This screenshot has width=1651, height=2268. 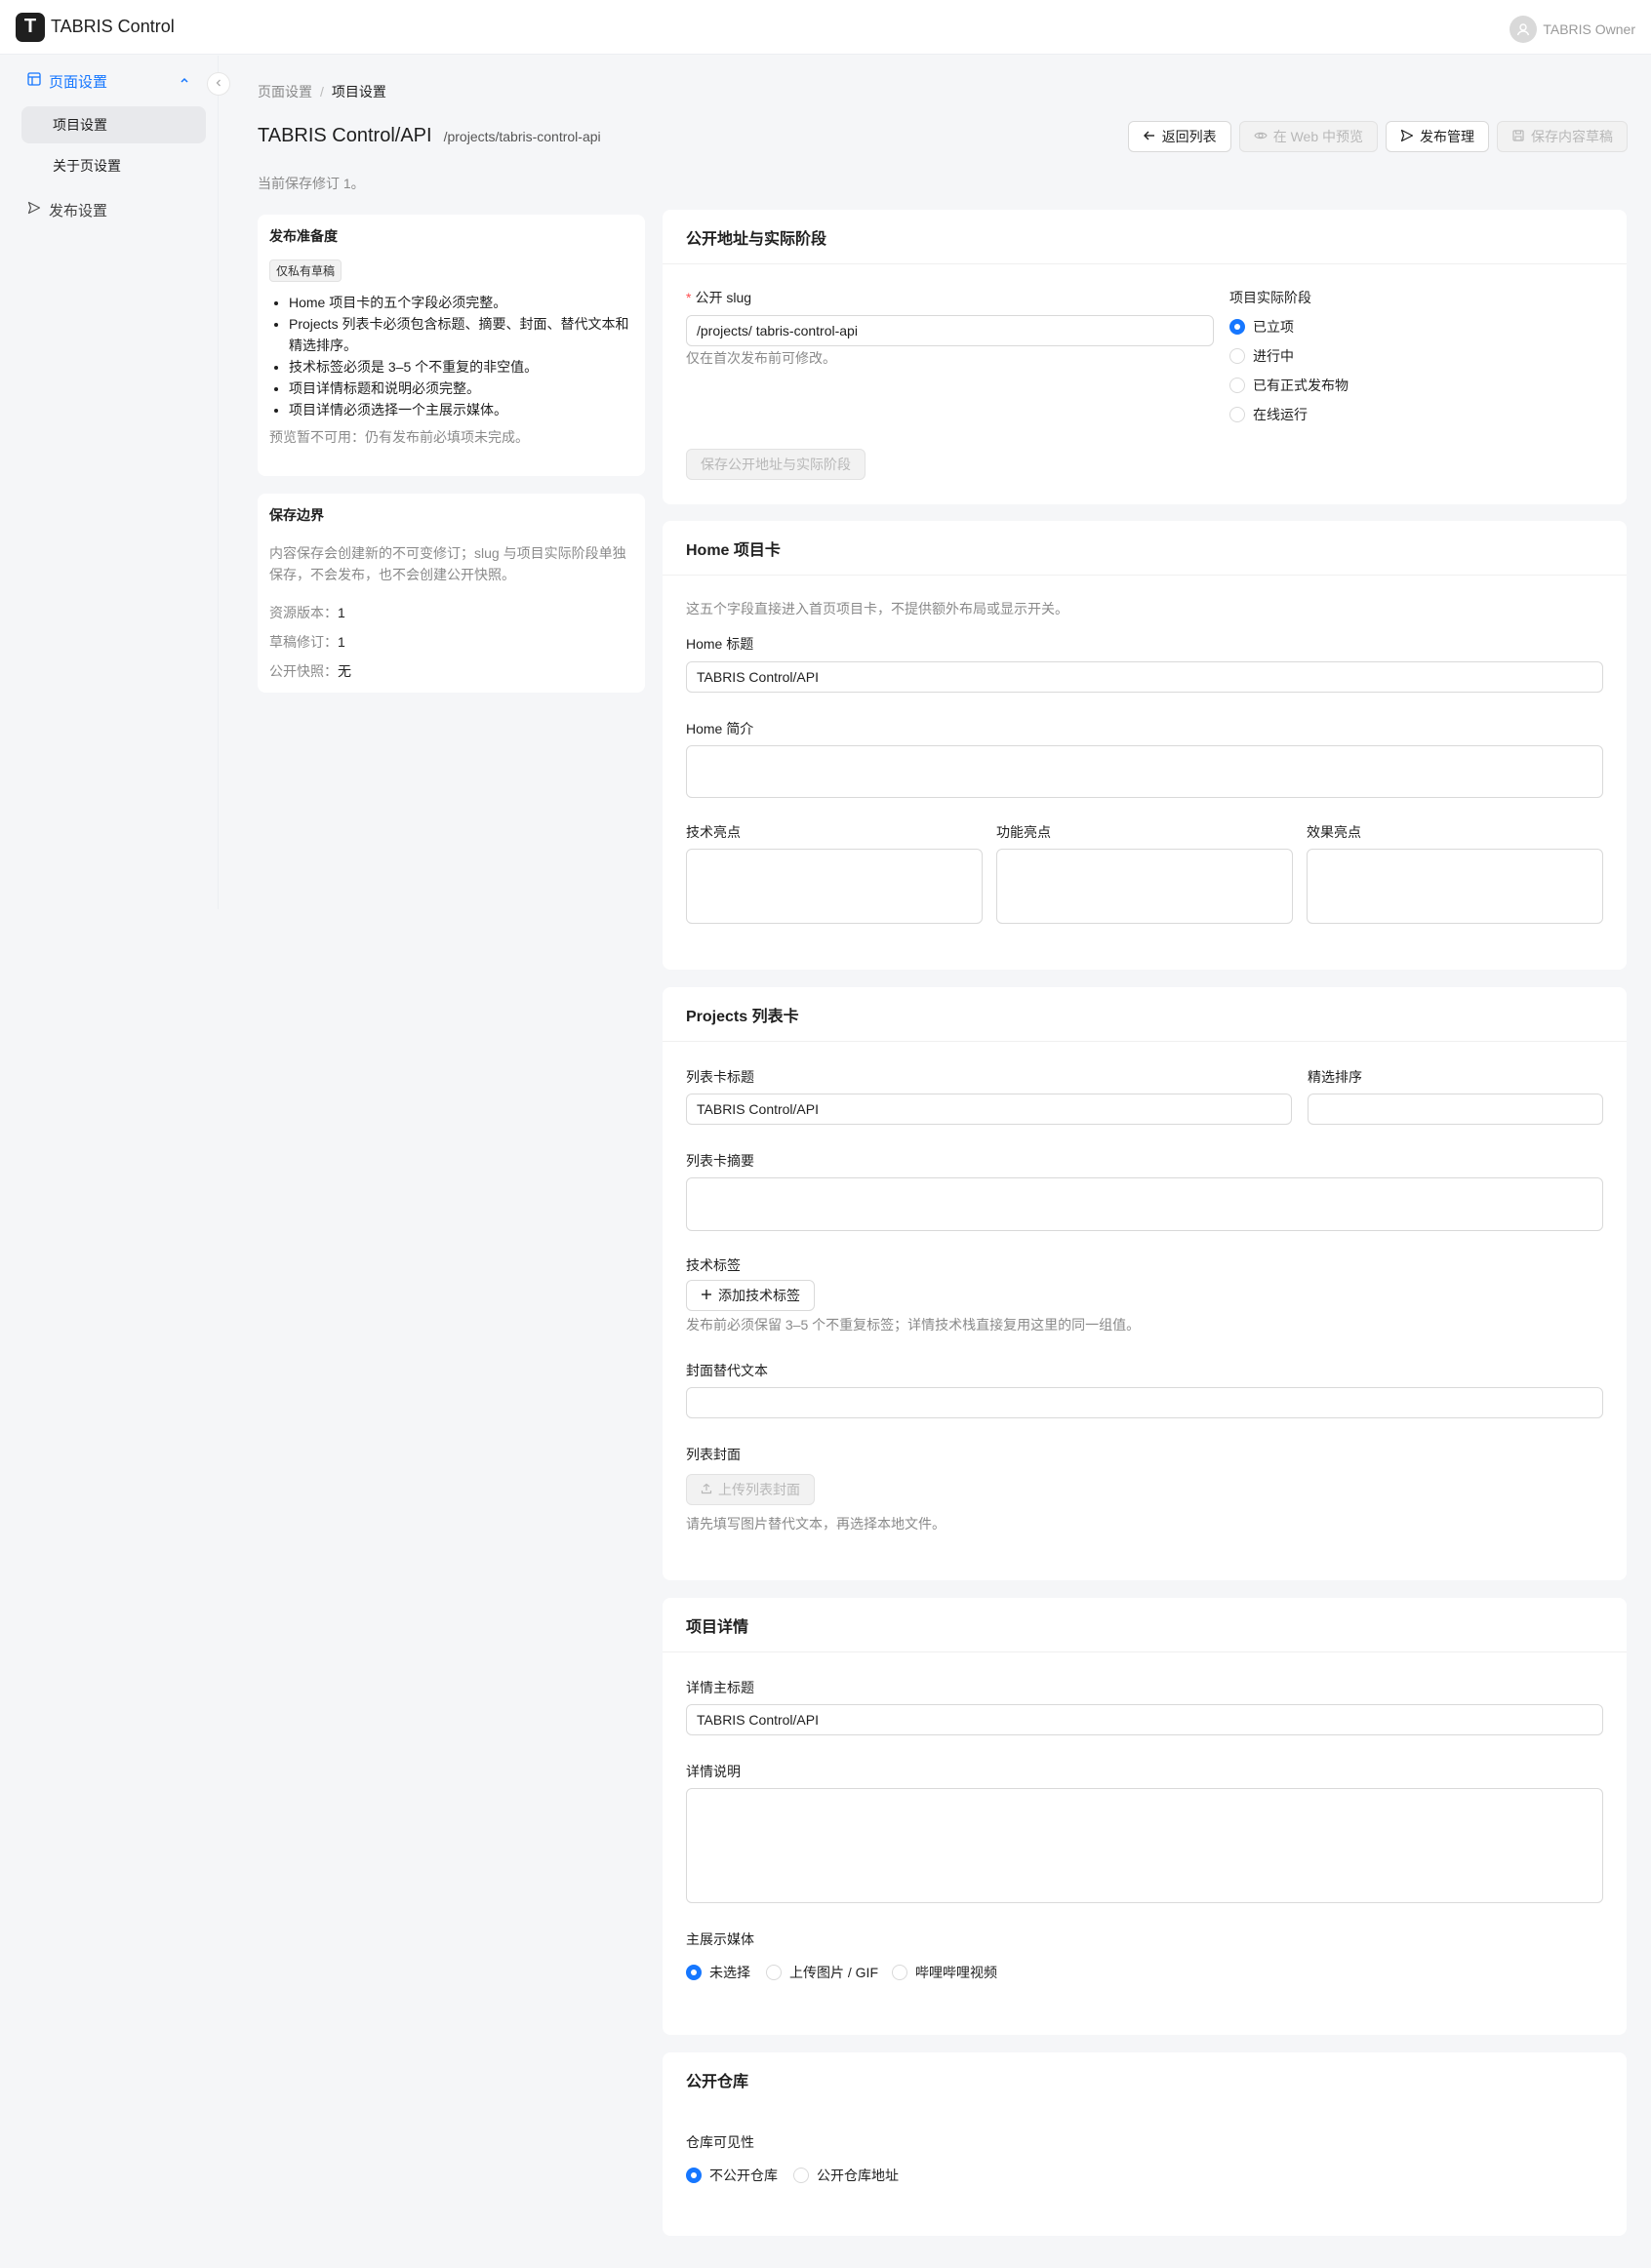 I want to click on media-option-image-gif: 上传图片 / GIF, so click(x=822, y=1972).